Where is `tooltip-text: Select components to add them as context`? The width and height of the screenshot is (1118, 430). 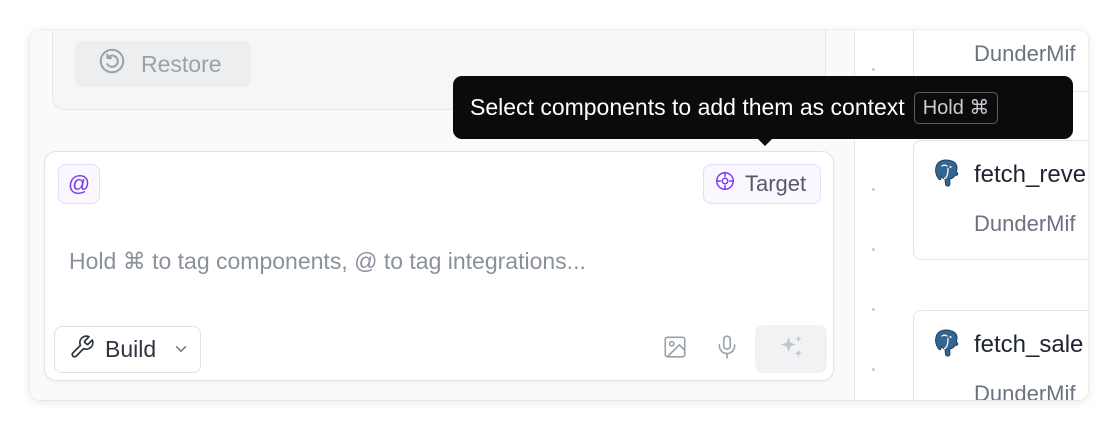
tooltip-text: Select components to add them as context is located at coordinates (687, 107).